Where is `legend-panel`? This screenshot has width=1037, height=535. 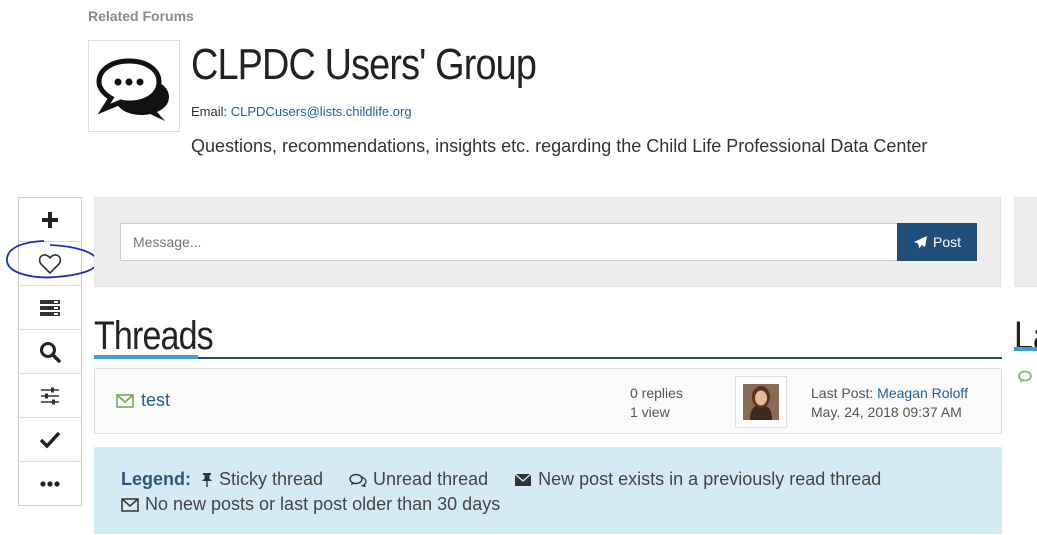
legend-panel is located at coordinates (548, 490).